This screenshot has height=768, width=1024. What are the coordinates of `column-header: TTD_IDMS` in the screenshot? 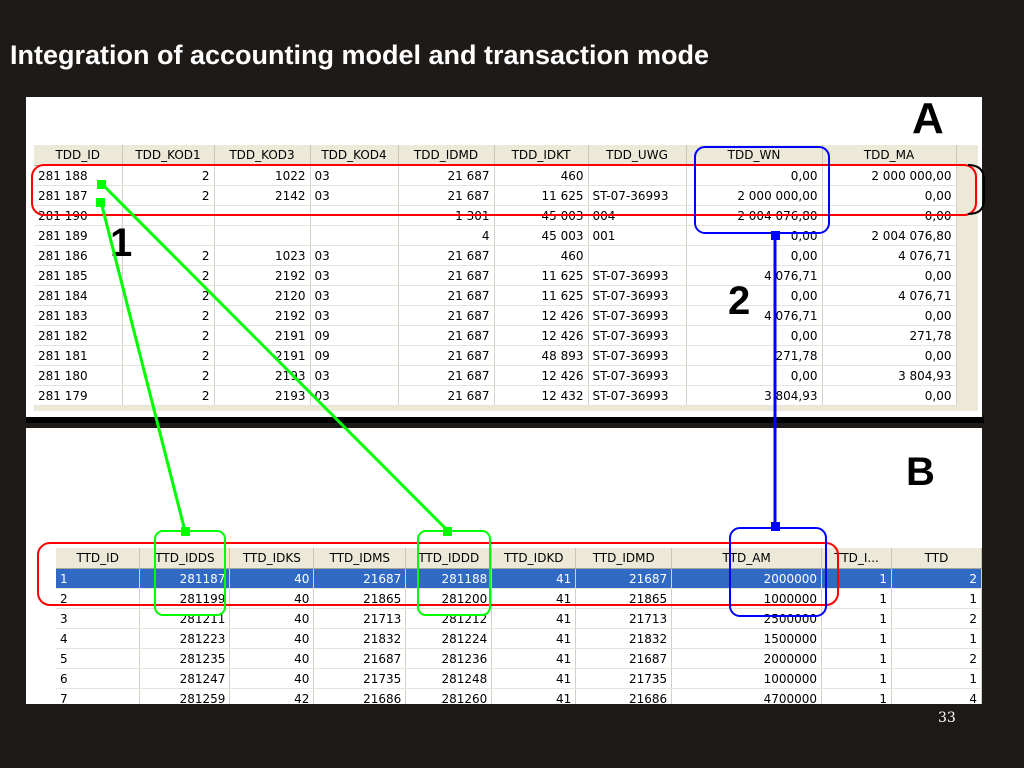 It's located at (360, 558).